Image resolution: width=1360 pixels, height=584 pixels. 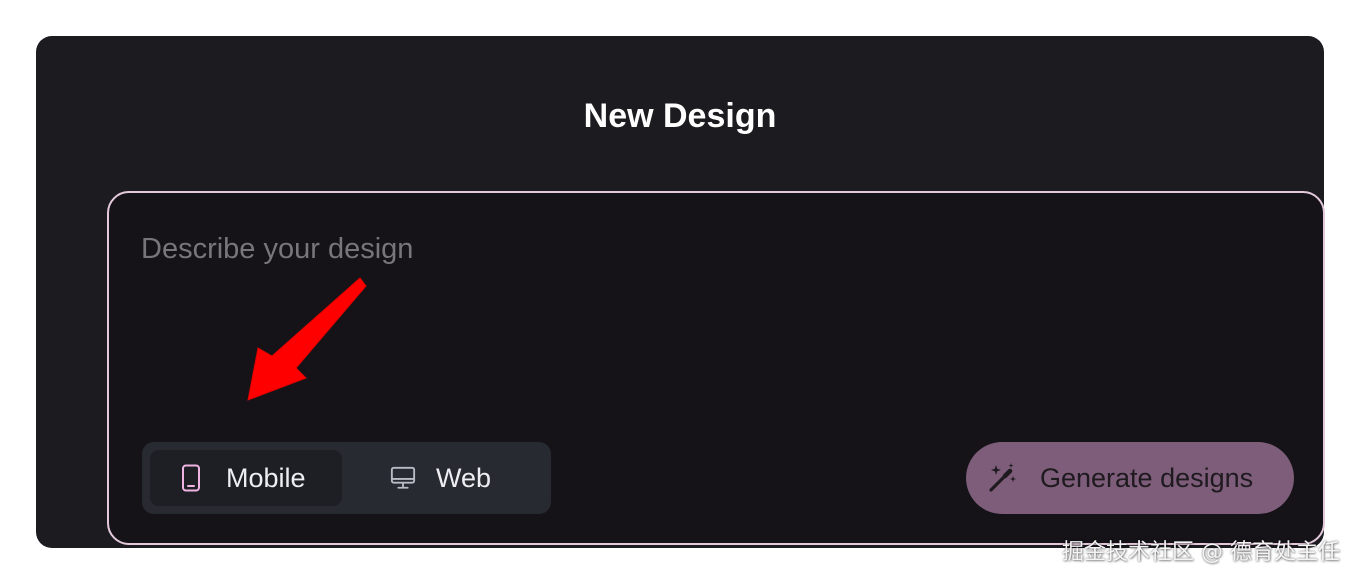 What do you see at coordinates (1147, 477) in the screenshot?
I see `generate-designs-label: Generate designs` at bounding box center [1147, 477].